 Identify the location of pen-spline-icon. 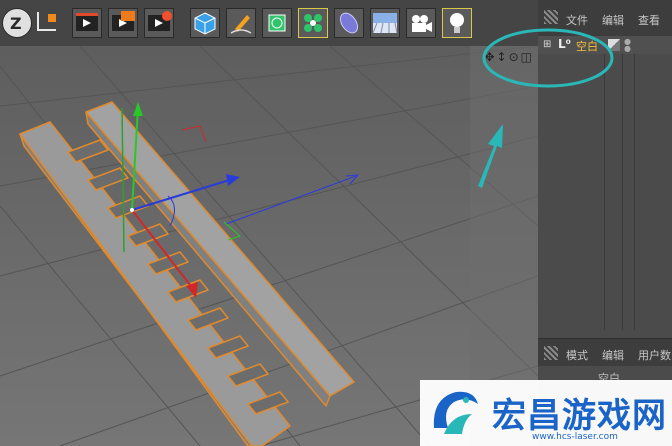
(241, 23).